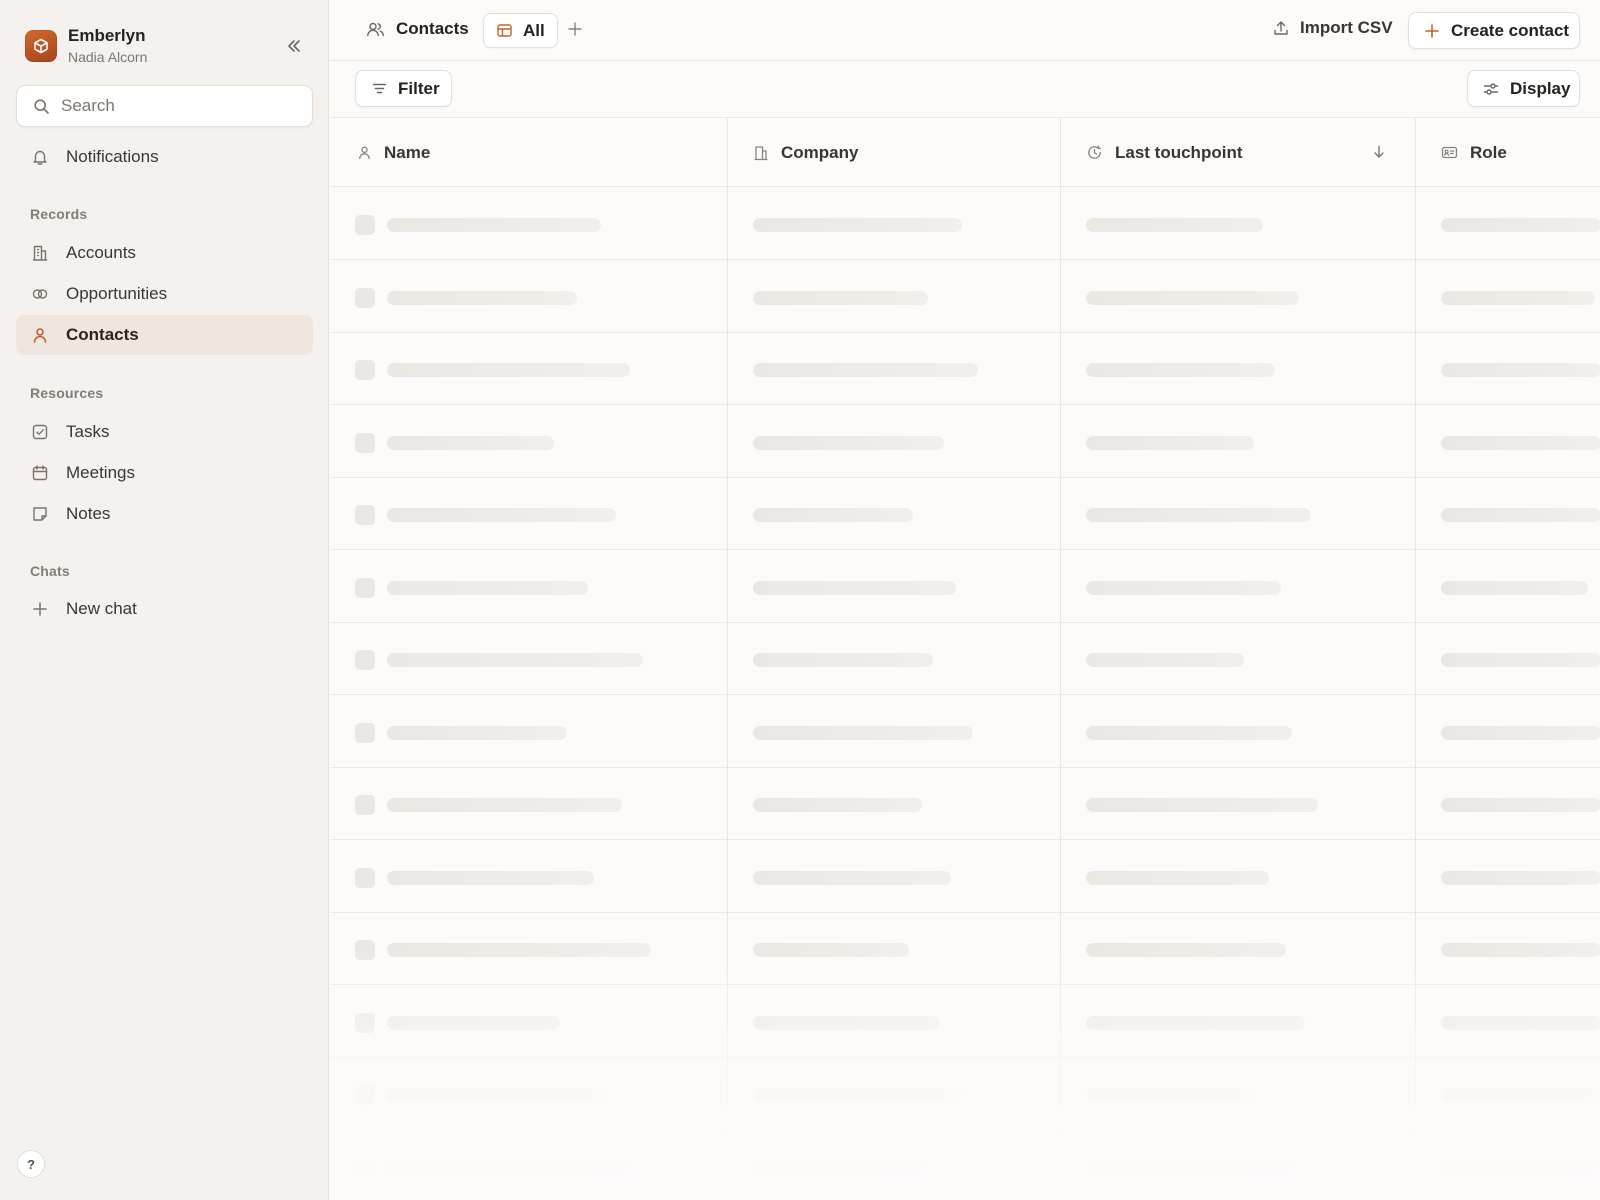 The height and width of the screenshot is (1200, 1600). I want to click on column-header-label: Last touchpoint, so click(1179, 152).